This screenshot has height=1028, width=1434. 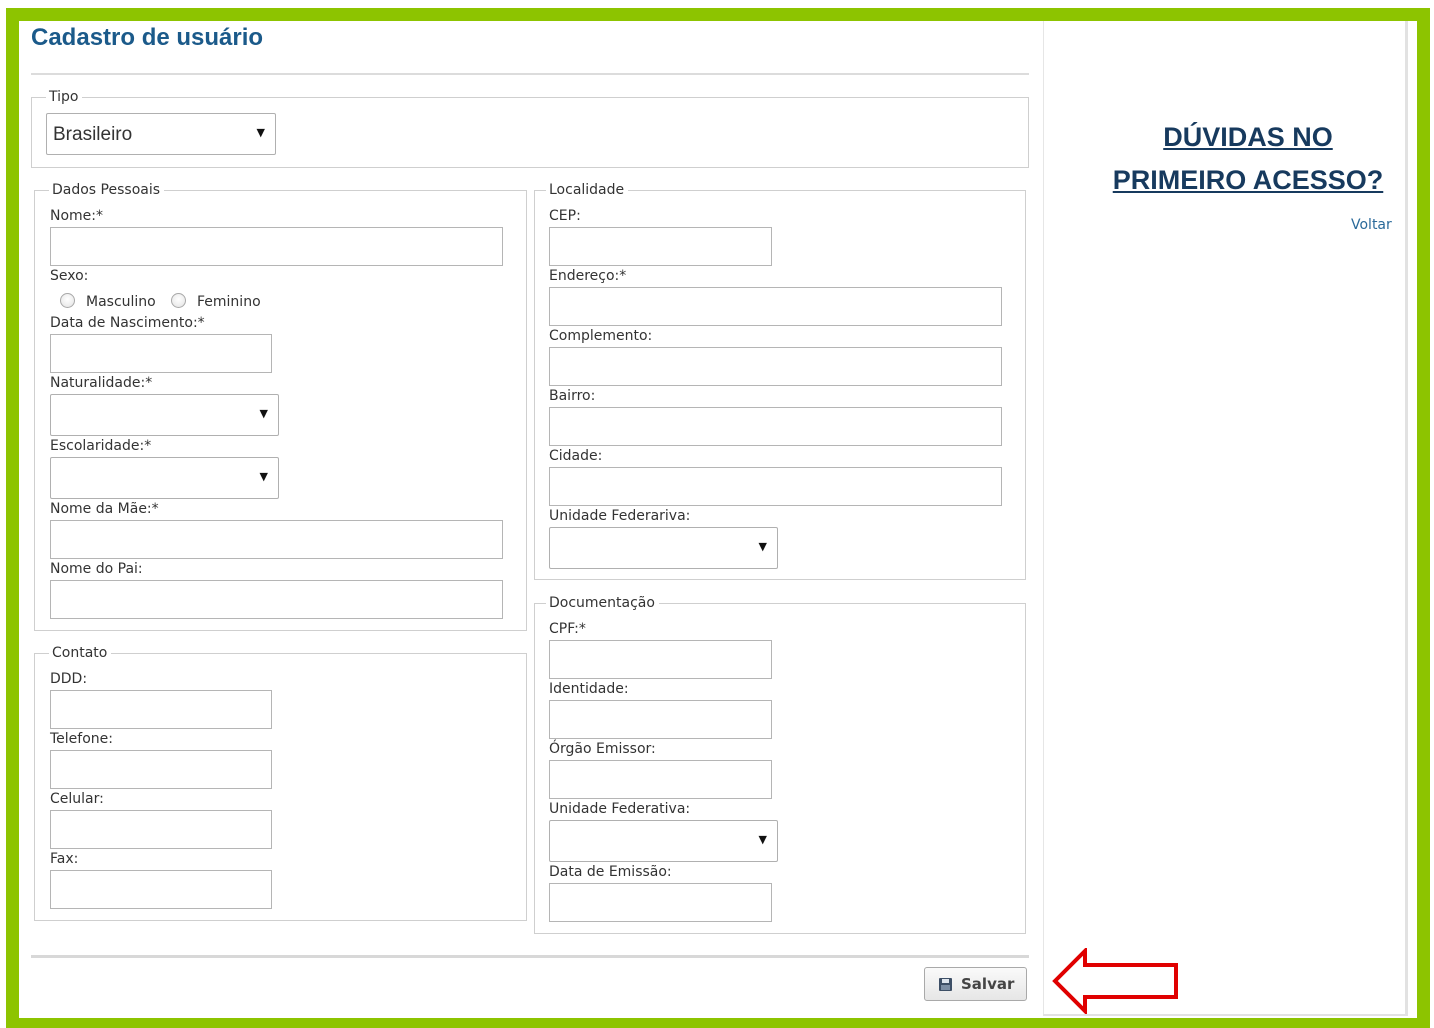 I want to click on uf-localidade-label: Unidade Federariva:, so click(x=620, y=516).